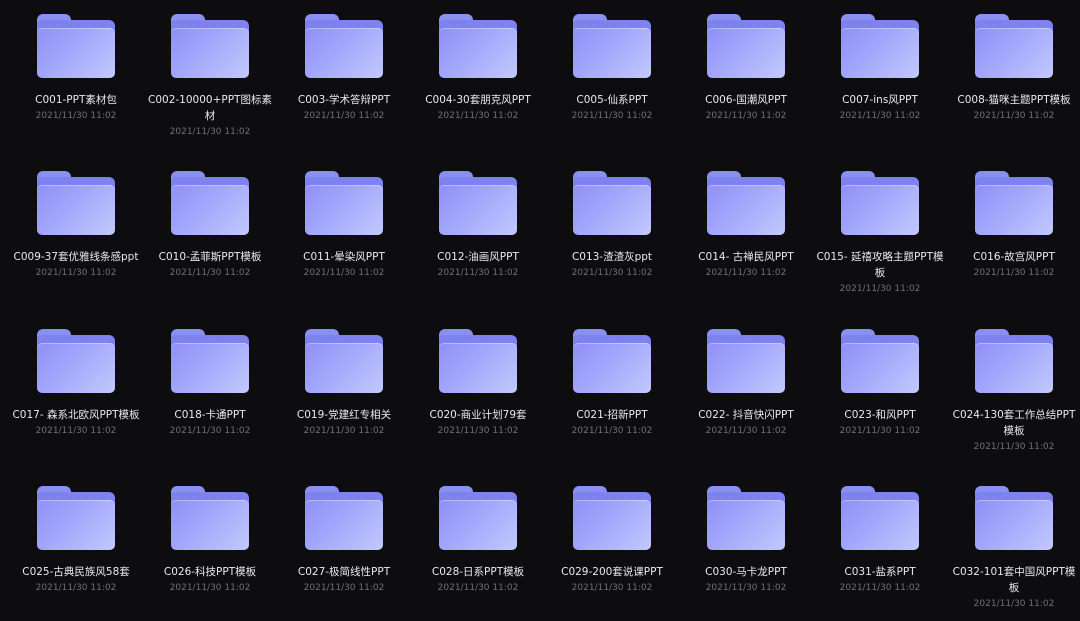 The width and height of the screenshot is (1080, 621). I want to click on folder-item: C012-油画风PPT 2021/11/30 11:02, so click(478, 218).